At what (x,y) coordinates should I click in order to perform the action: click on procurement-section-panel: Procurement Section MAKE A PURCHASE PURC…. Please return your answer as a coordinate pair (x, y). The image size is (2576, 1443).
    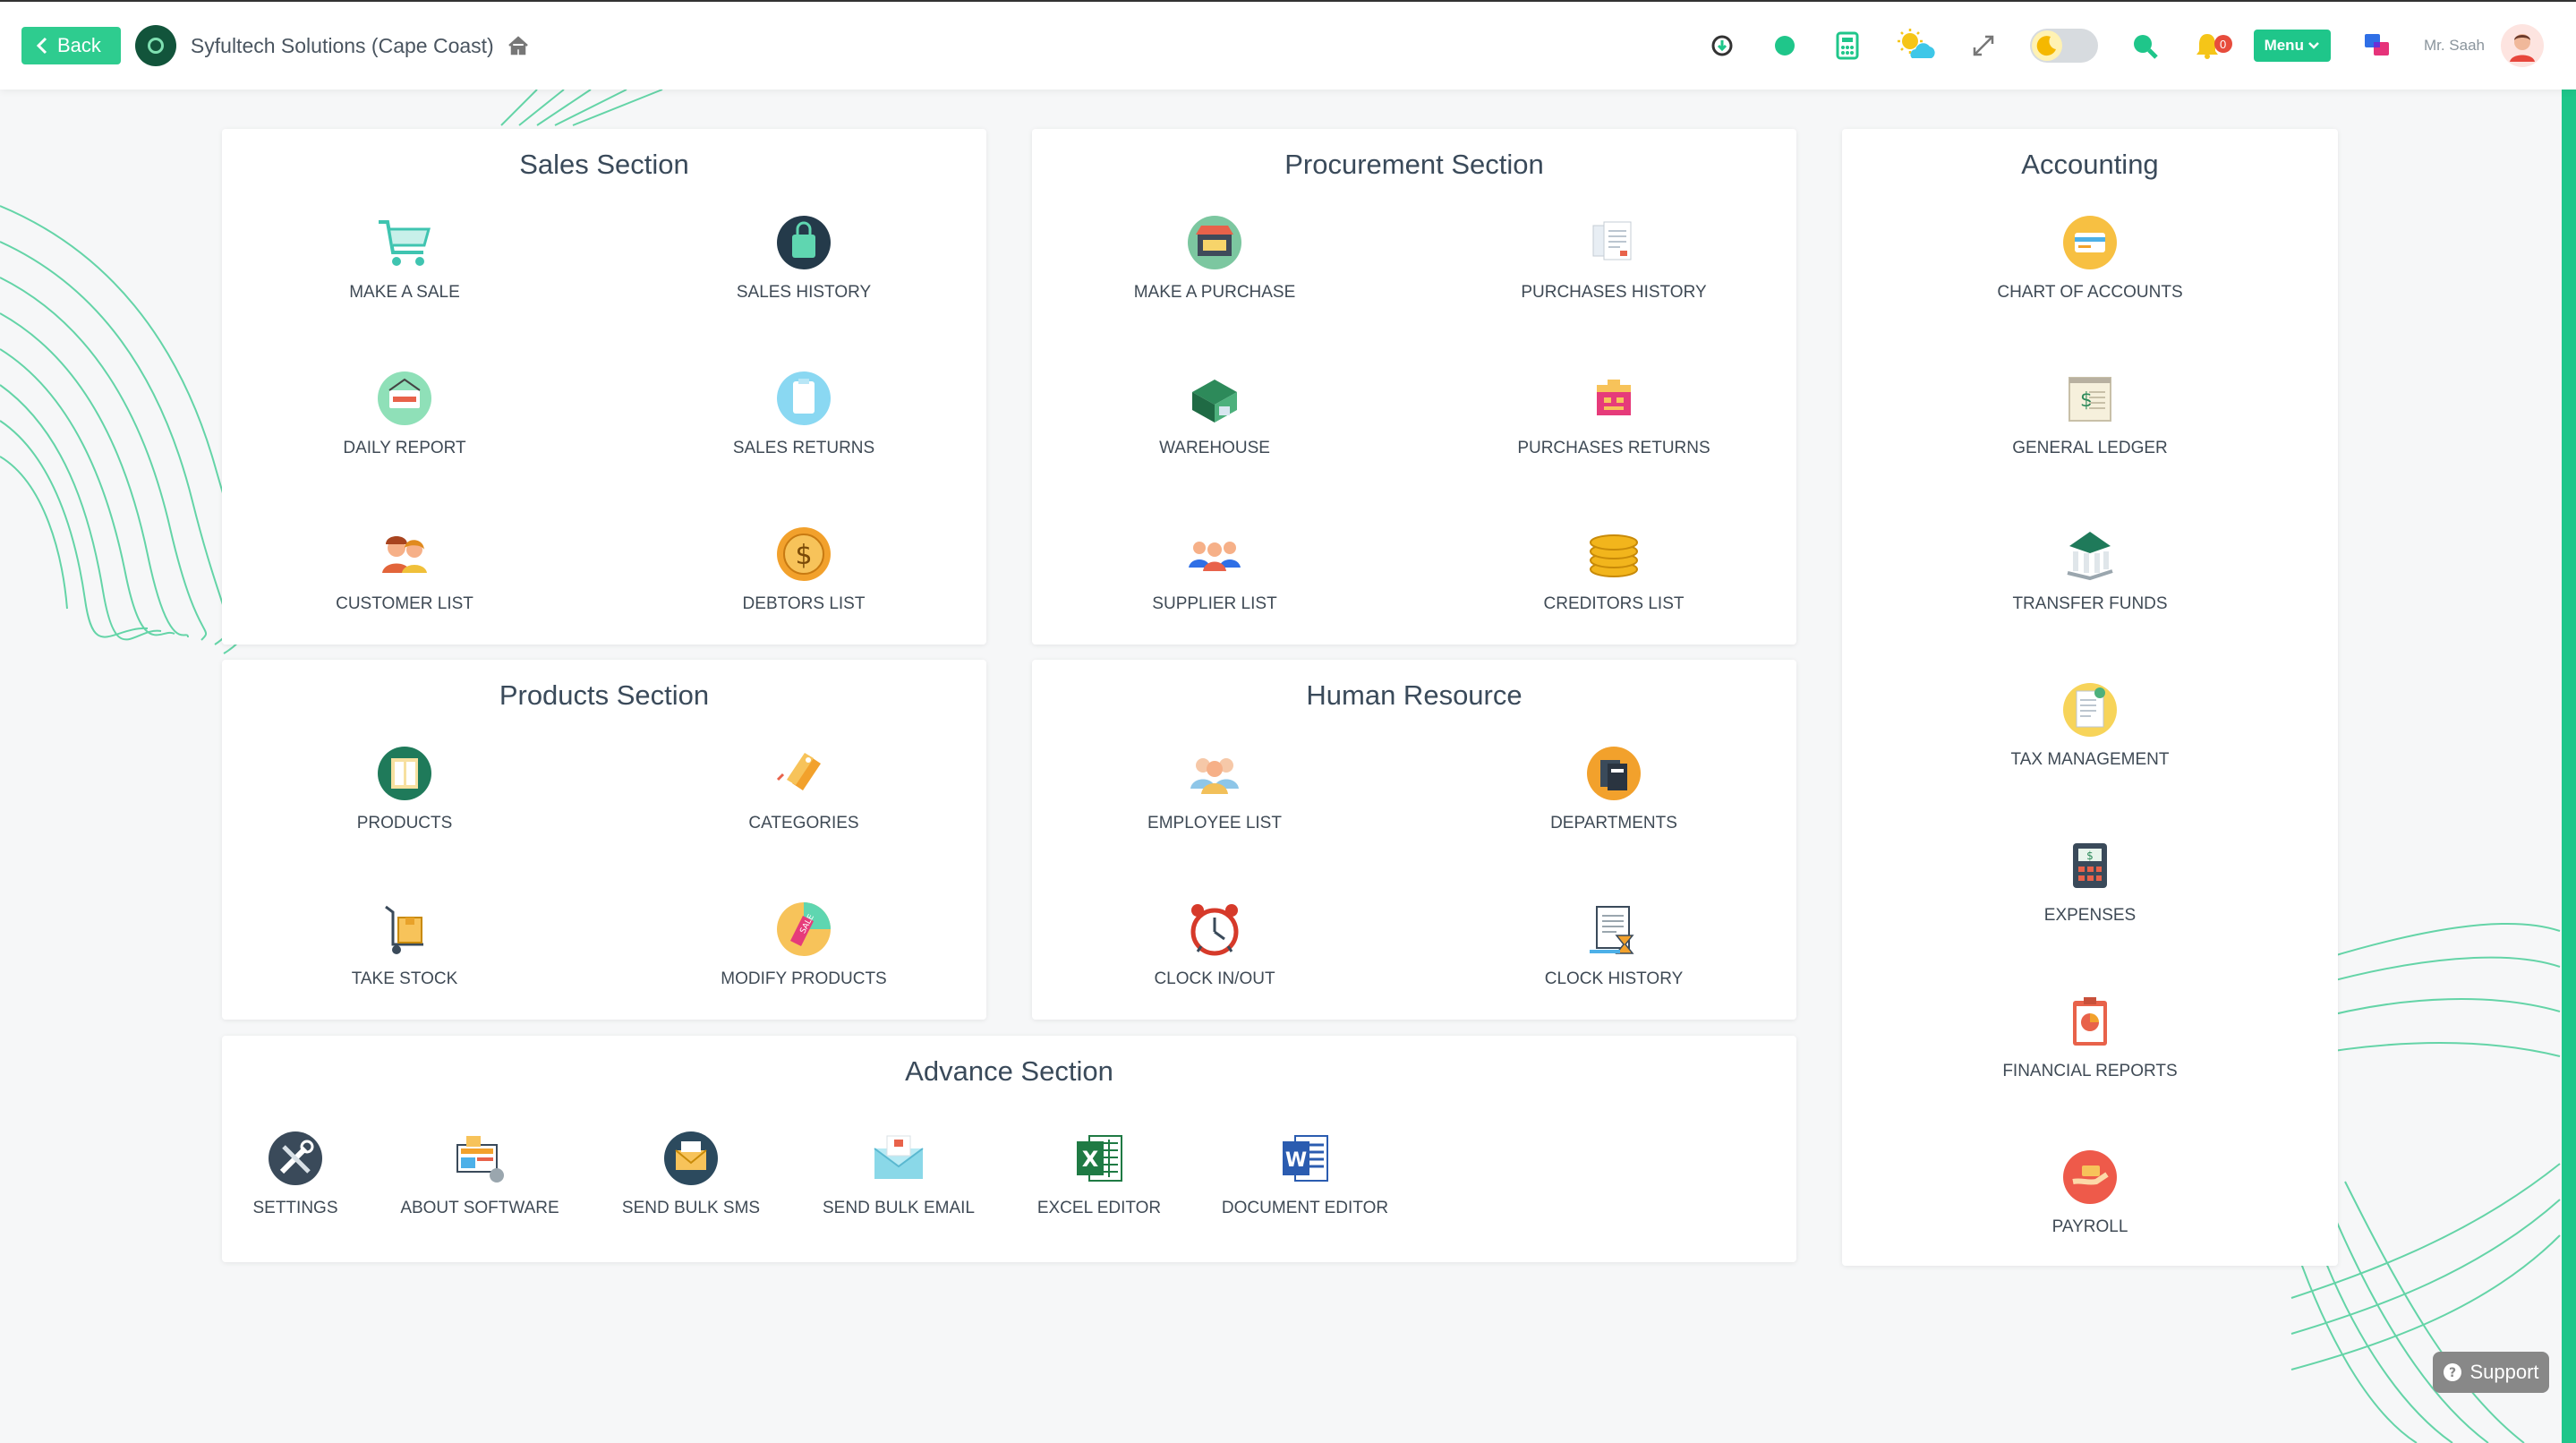
    Looking at the image, I should click on (1414, 387).